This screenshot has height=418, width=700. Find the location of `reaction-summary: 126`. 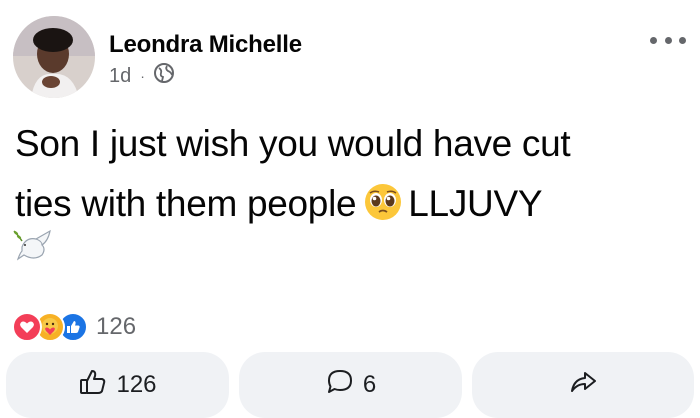

reaction-summary: 126 is located at coordinates (74, 327).